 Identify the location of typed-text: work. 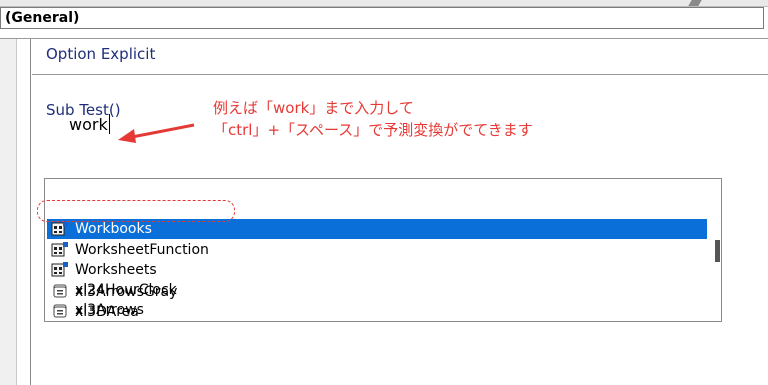
(88, 124).